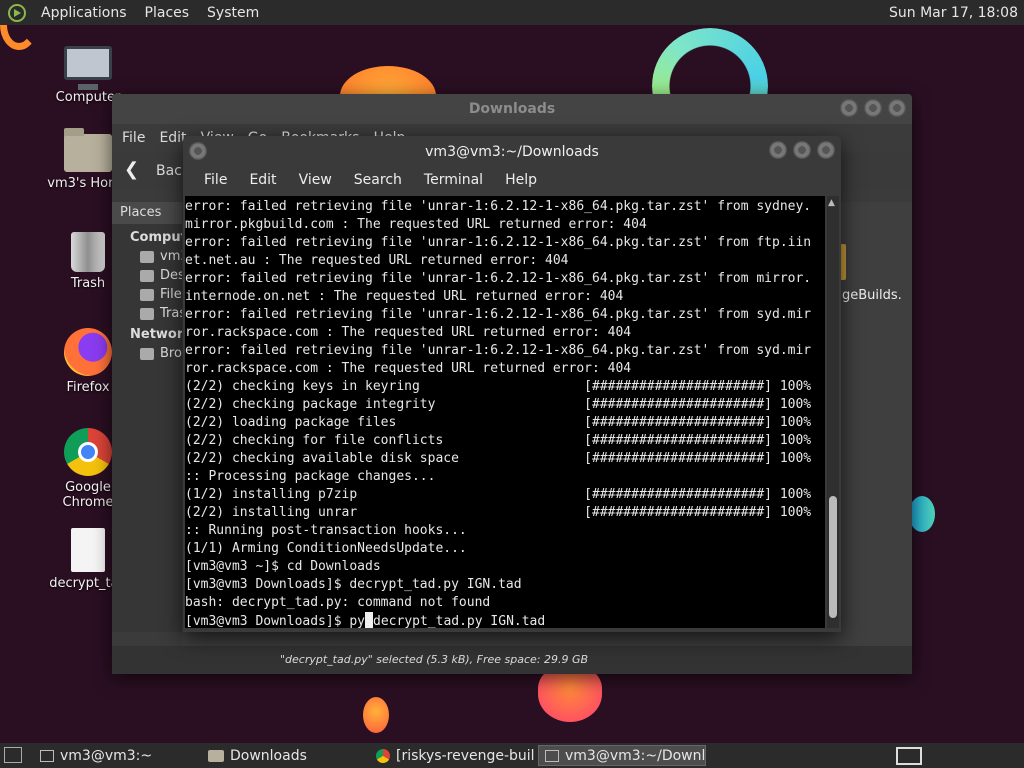 Image resolution: width=1024 pixels, height=768 pixels. Describe the element at coordinates (88, 150) in the screenshot. I see `home-folder-icon` at that location.